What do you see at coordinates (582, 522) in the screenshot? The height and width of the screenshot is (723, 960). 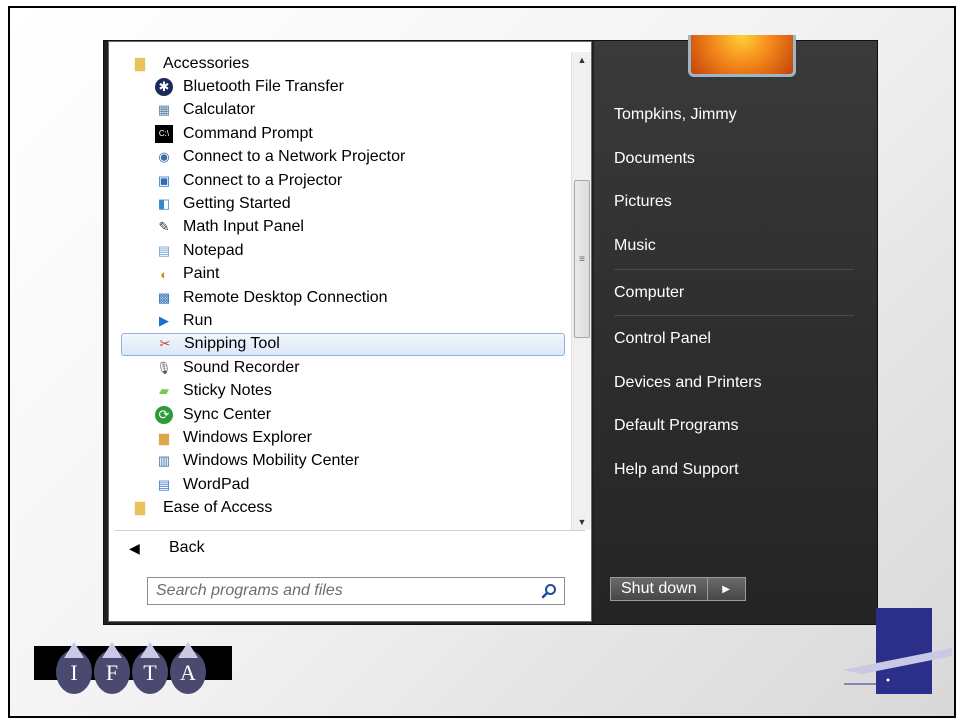 I see `scroll-down-button: ▼` at bounding box center [582, 522].